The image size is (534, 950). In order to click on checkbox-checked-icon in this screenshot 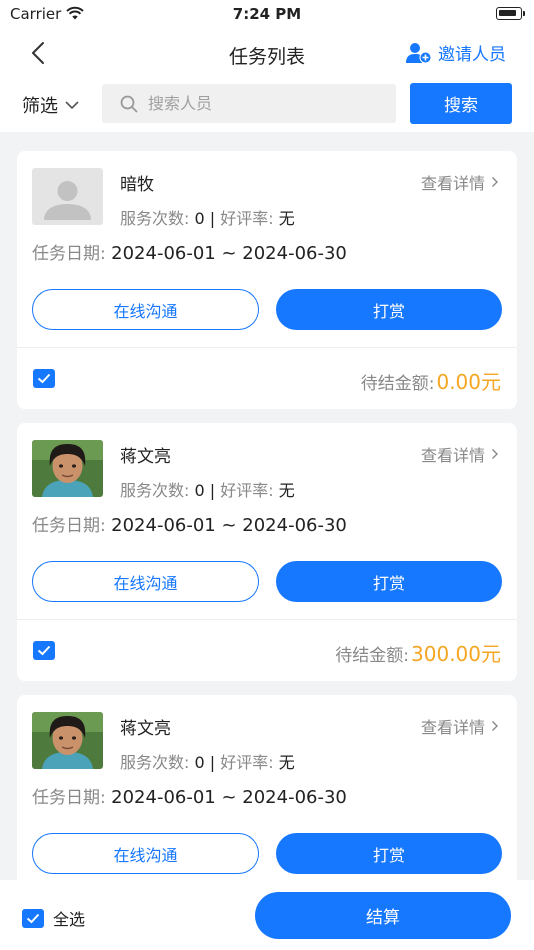, I will do `click(33, 918)`.